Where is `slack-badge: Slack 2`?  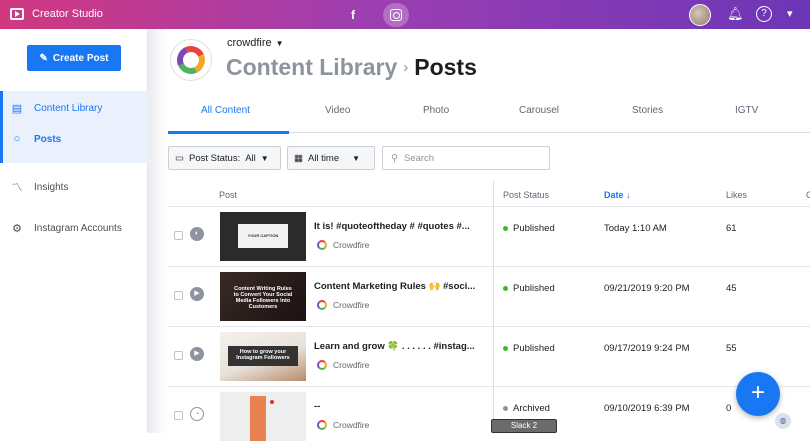 slack-badge: Slack 2 is located at coordinates (524, 426).